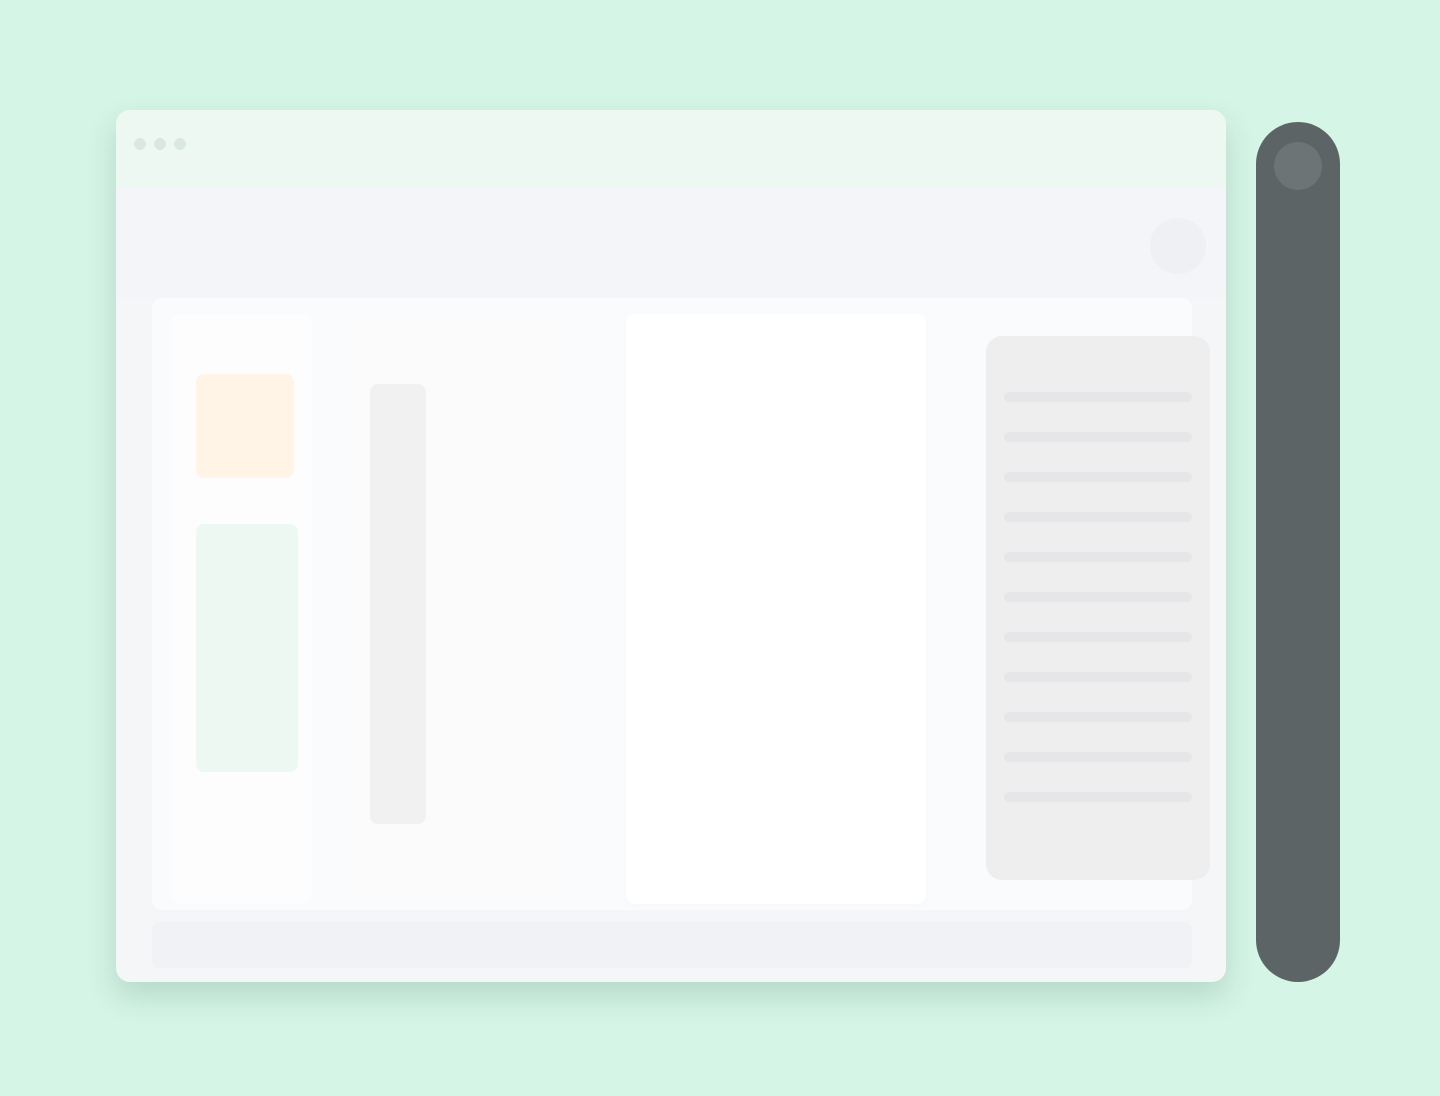 Image resolution: width=1440 pixels, height=1096 pixels. I want to click on bottom-bar, so click(672, 945).